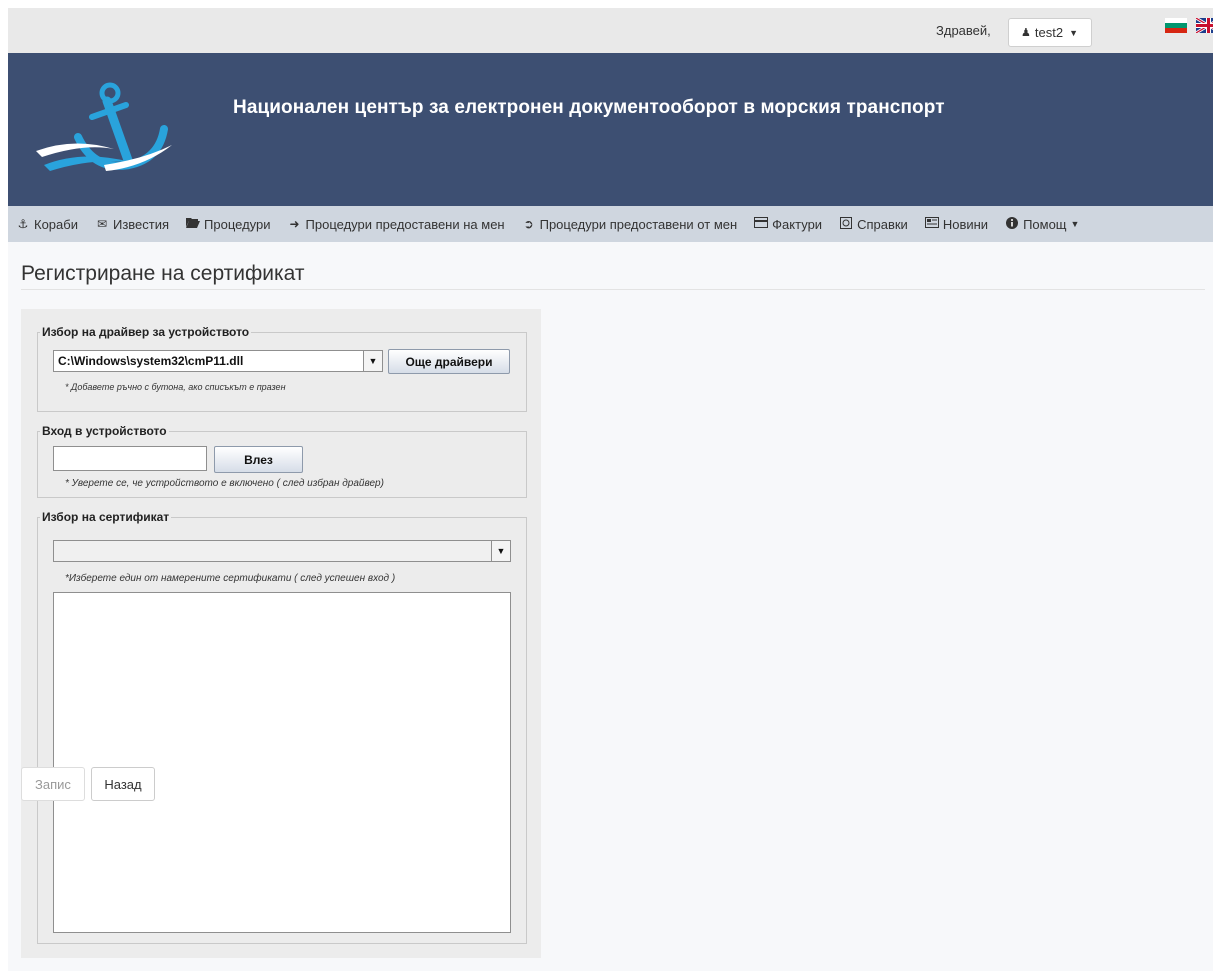 This screenshot has height=971, width=1213. I want to click on nav-item-procedures-shared-by-me: ➲ Процедури предоставени от мен, so click(630, 224).